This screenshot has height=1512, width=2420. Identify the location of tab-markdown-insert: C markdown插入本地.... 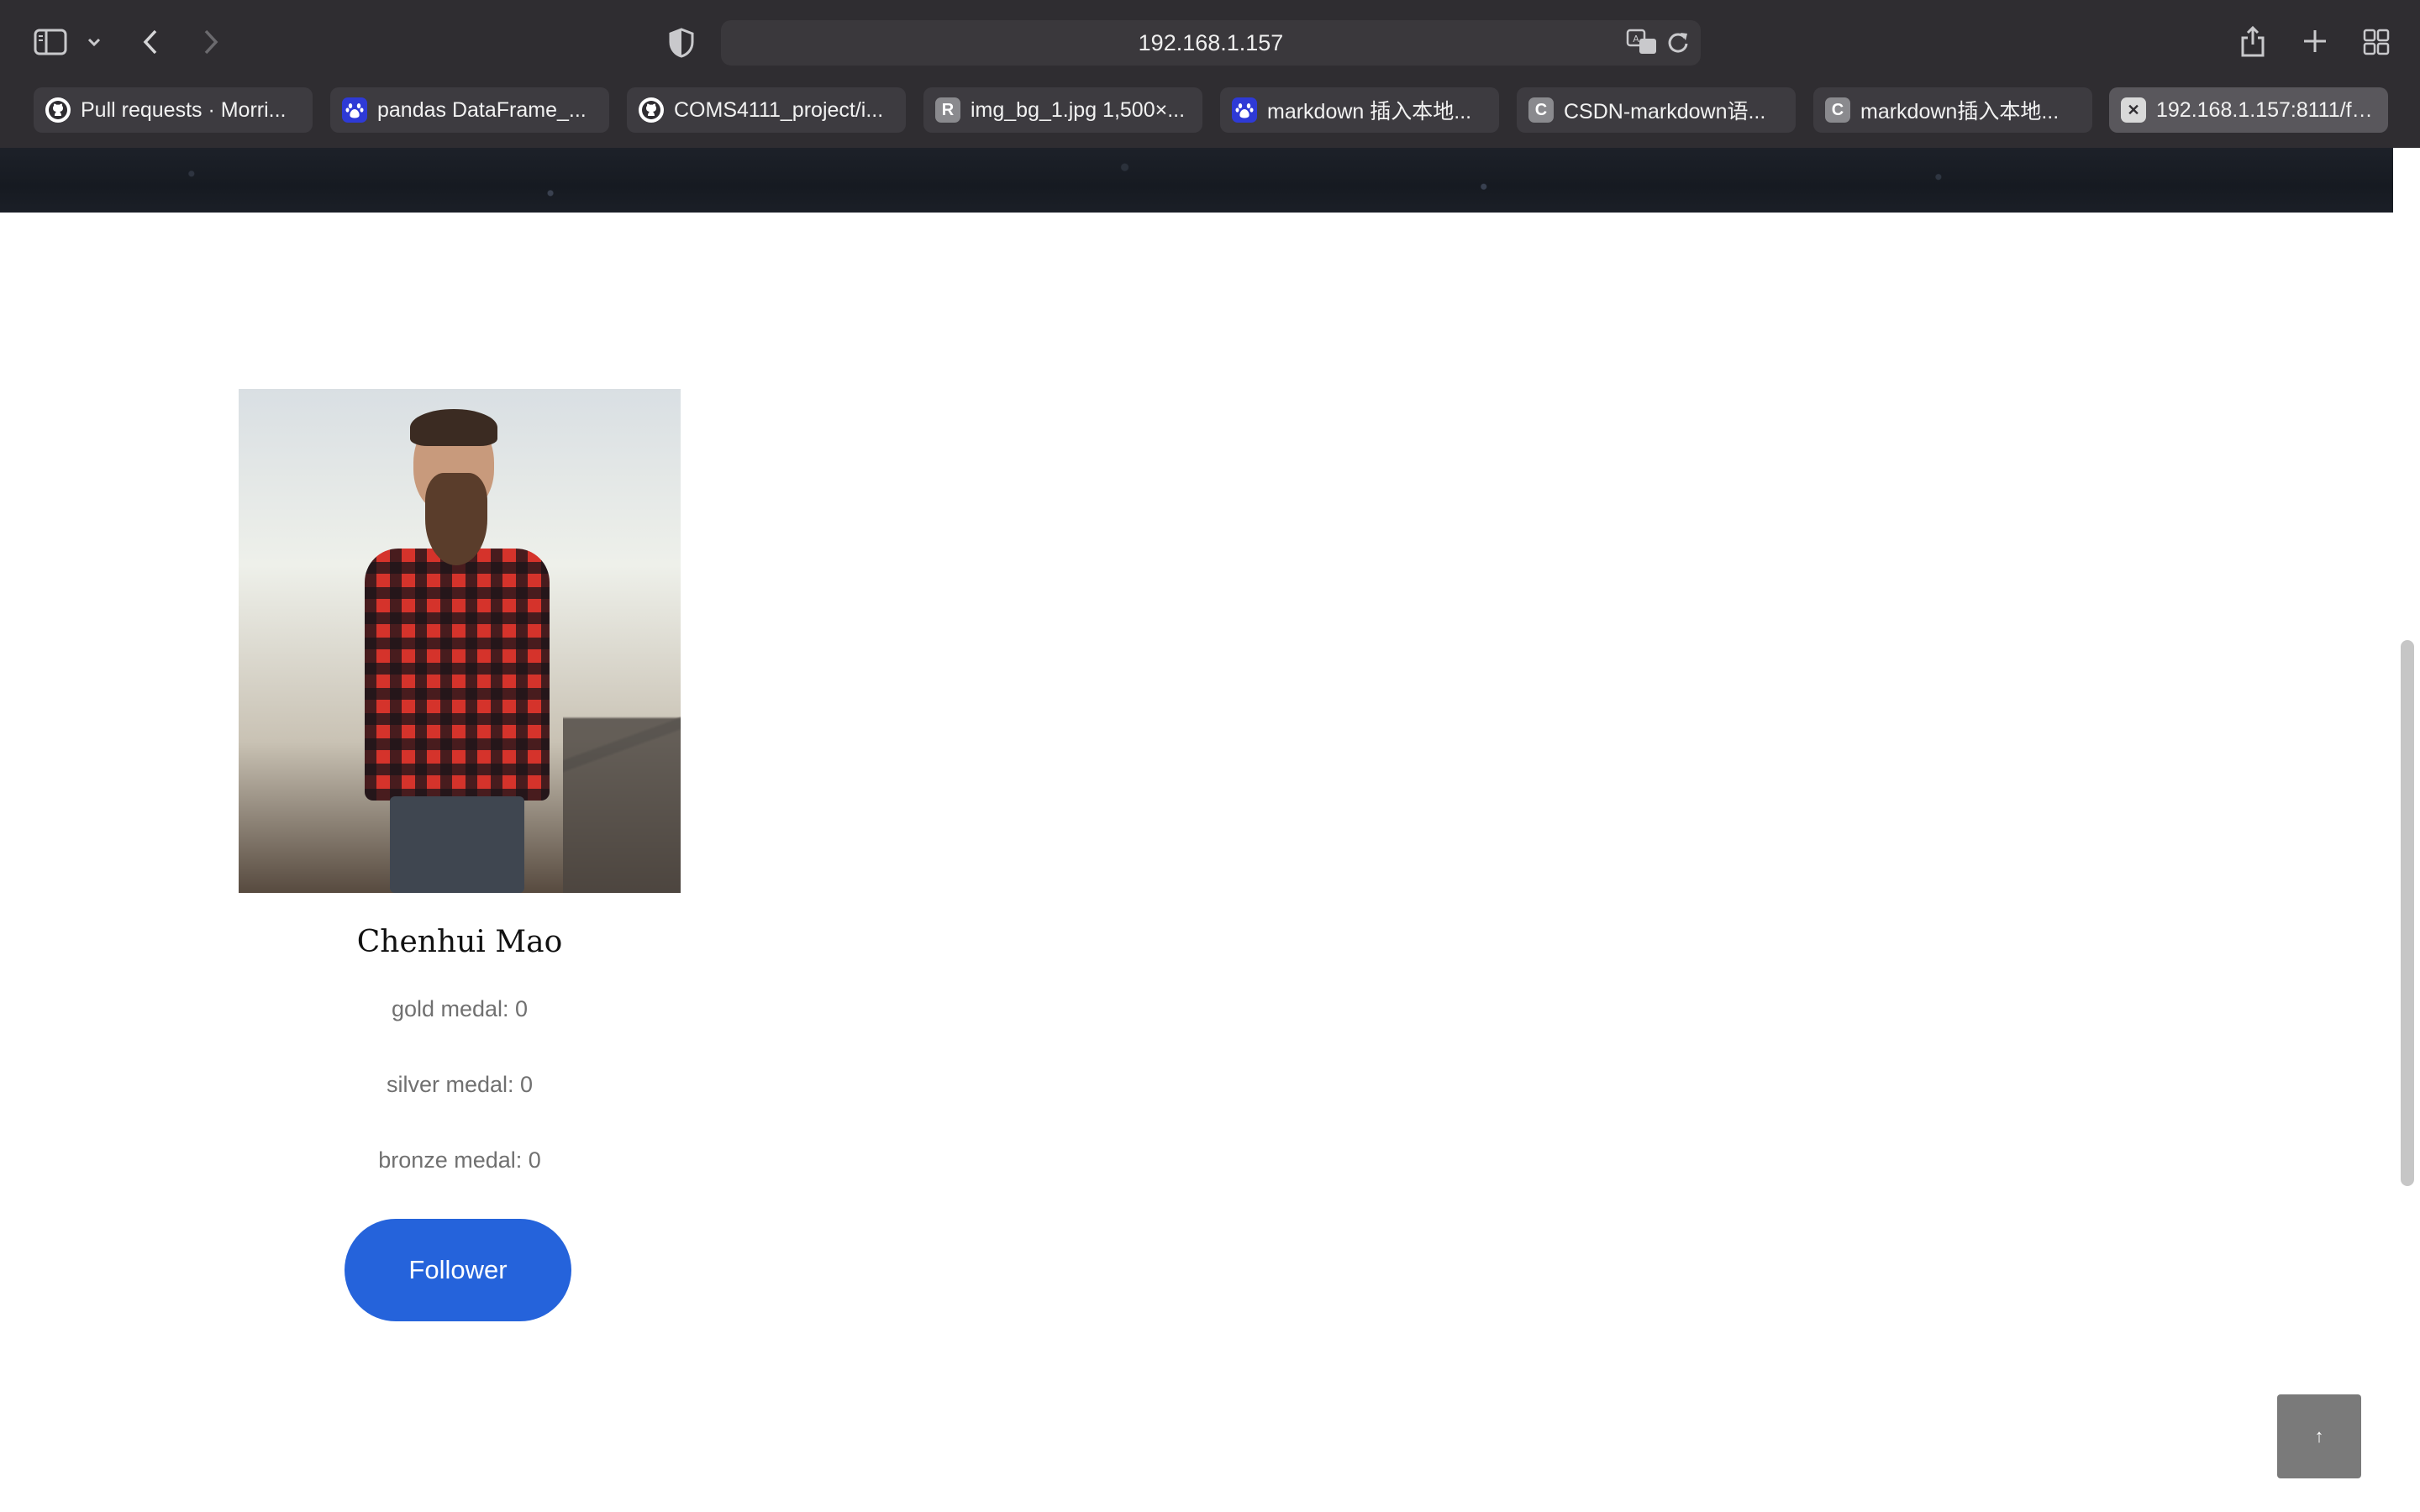
(1952, 110).